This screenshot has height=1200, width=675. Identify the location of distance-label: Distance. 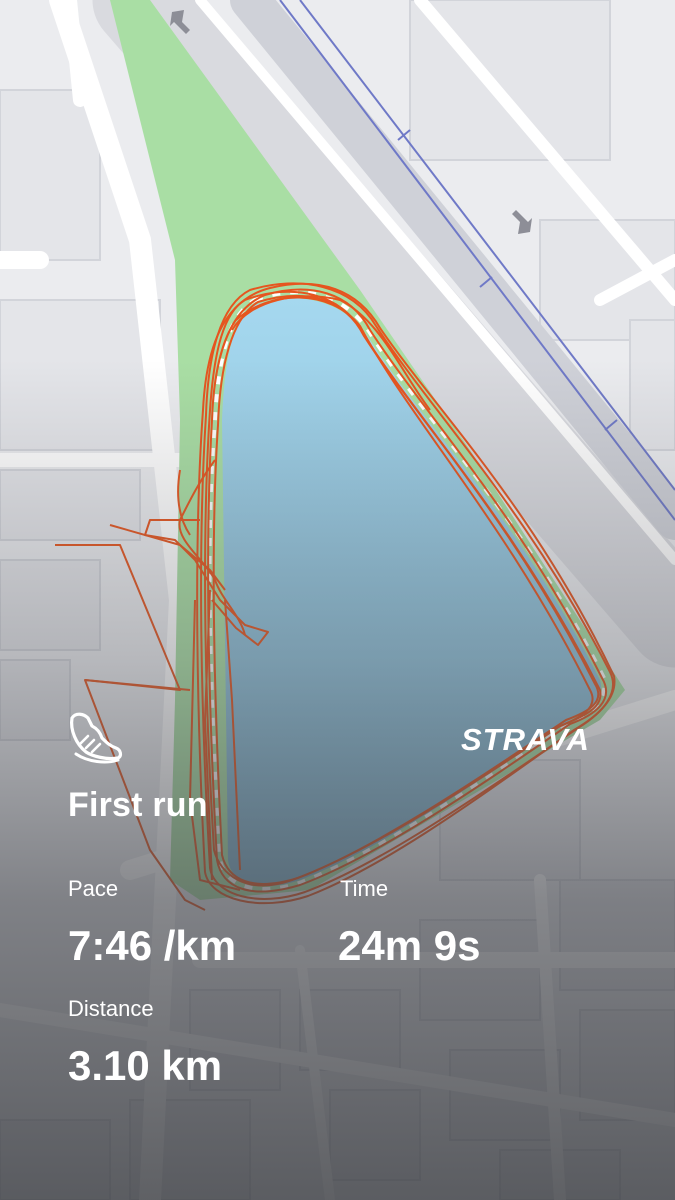
(111, 1008).